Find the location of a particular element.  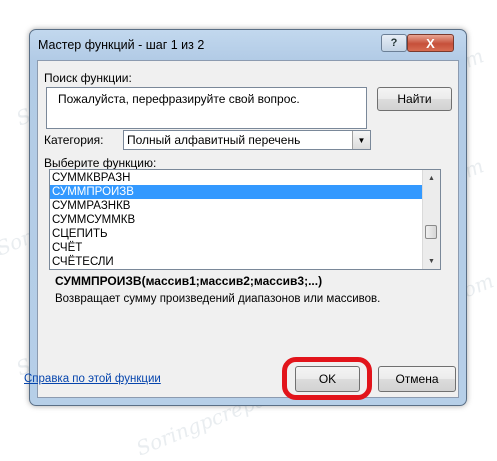

list-item: СУММКВРАЗН is located at coordinates (236, 178).